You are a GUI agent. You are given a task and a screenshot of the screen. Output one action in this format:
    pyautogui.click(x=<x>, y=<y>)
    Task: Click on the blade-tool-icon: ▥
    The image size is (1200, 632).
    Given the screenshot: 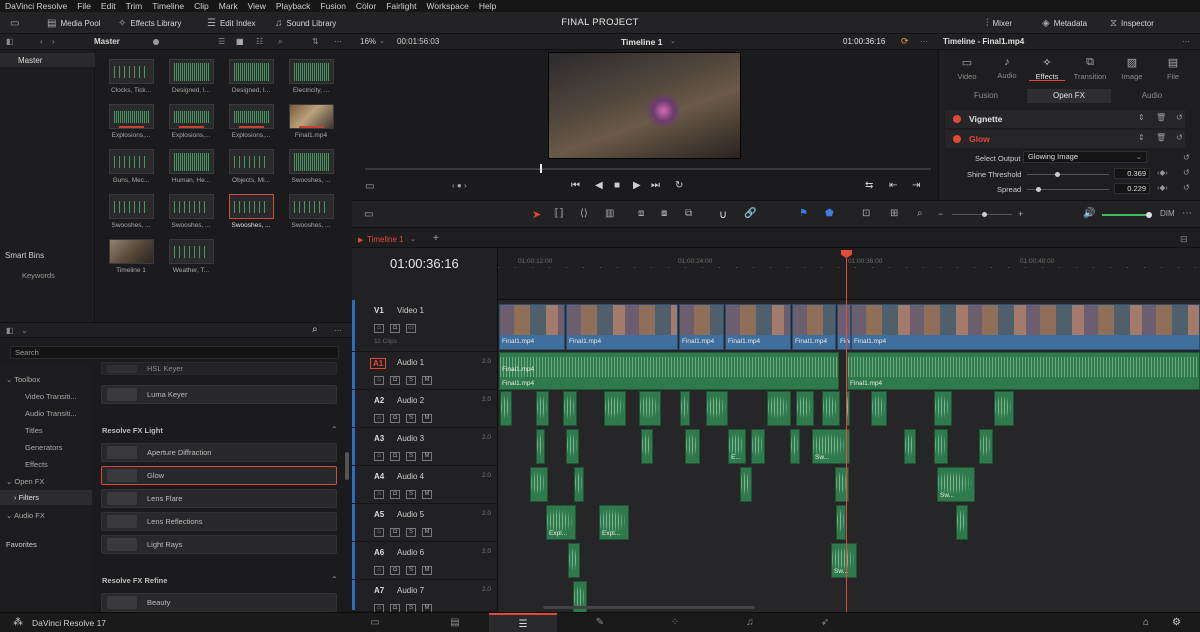 What is the action you would take?
    pyautogui.click(x=609, y=213)
    